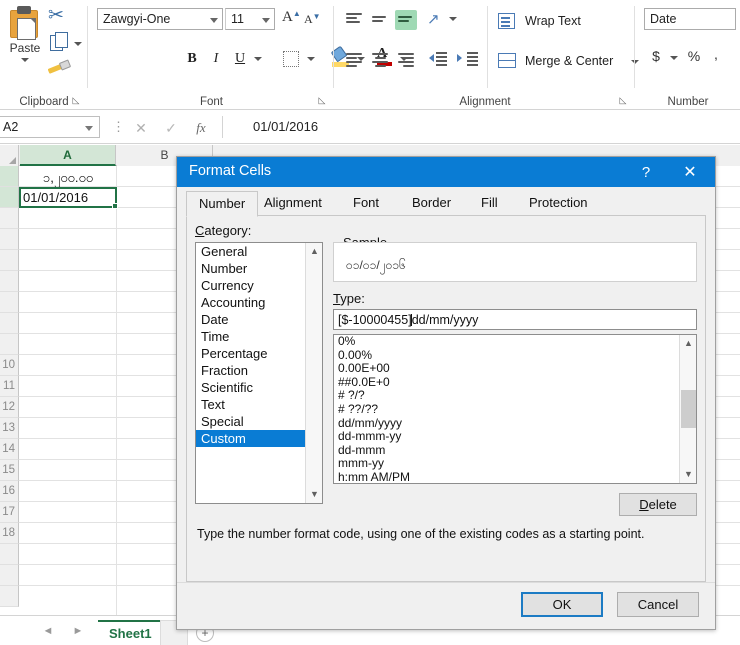 The height and width of the screenshot is (645, 740). What do you see at coordinates (406, 20) in the screenshot?
I see `middle-align-button` at bounding box center [406, 20].